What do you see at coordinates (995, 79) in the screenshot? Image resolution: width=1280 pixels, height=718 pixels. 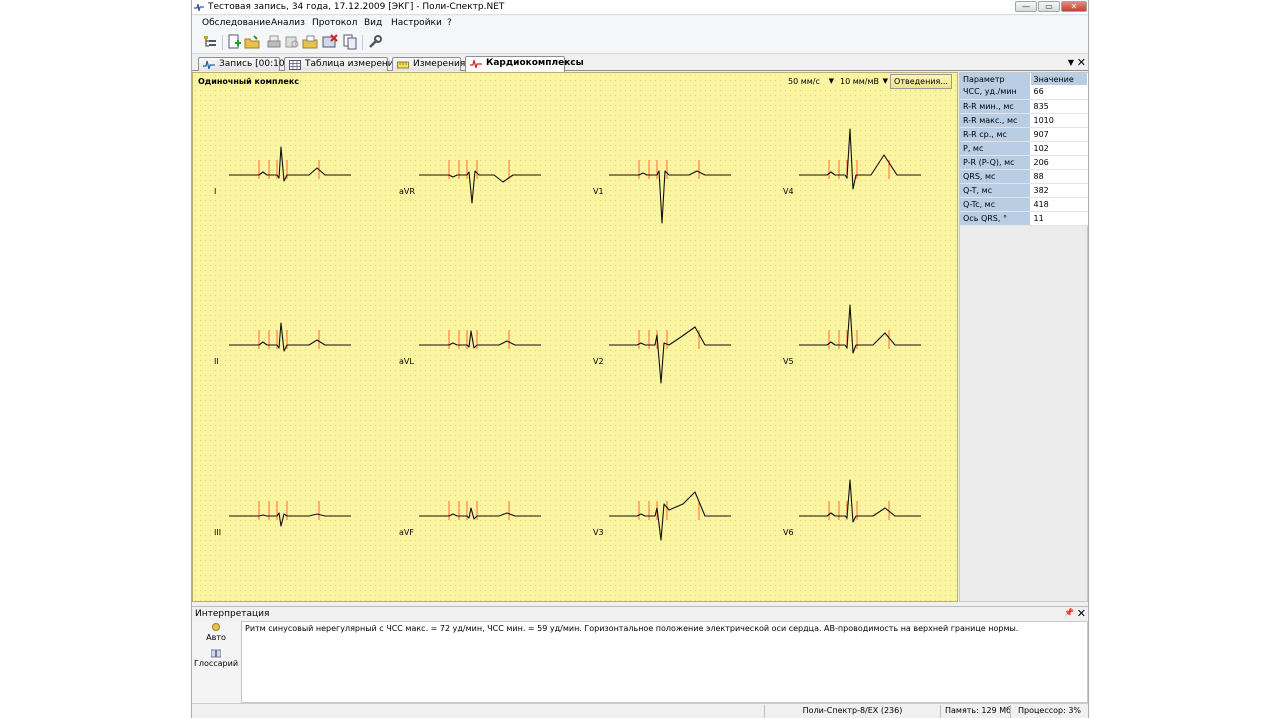 I see `param-name-header: Параметр` at bounding box center [995, 79].